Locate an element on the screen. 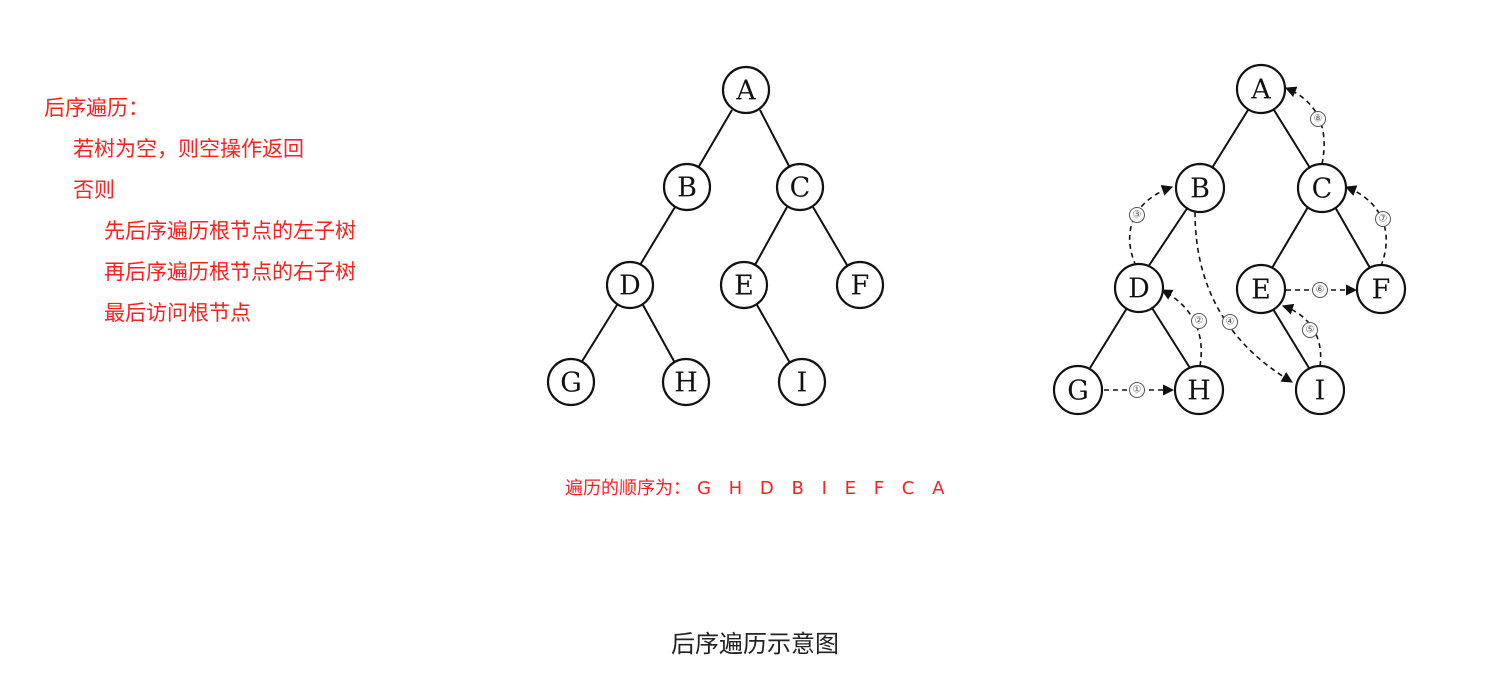 The height and width of the screenshot is (695, 1510). step-label-5: ⑤ is located at coordinates (1310, 330).